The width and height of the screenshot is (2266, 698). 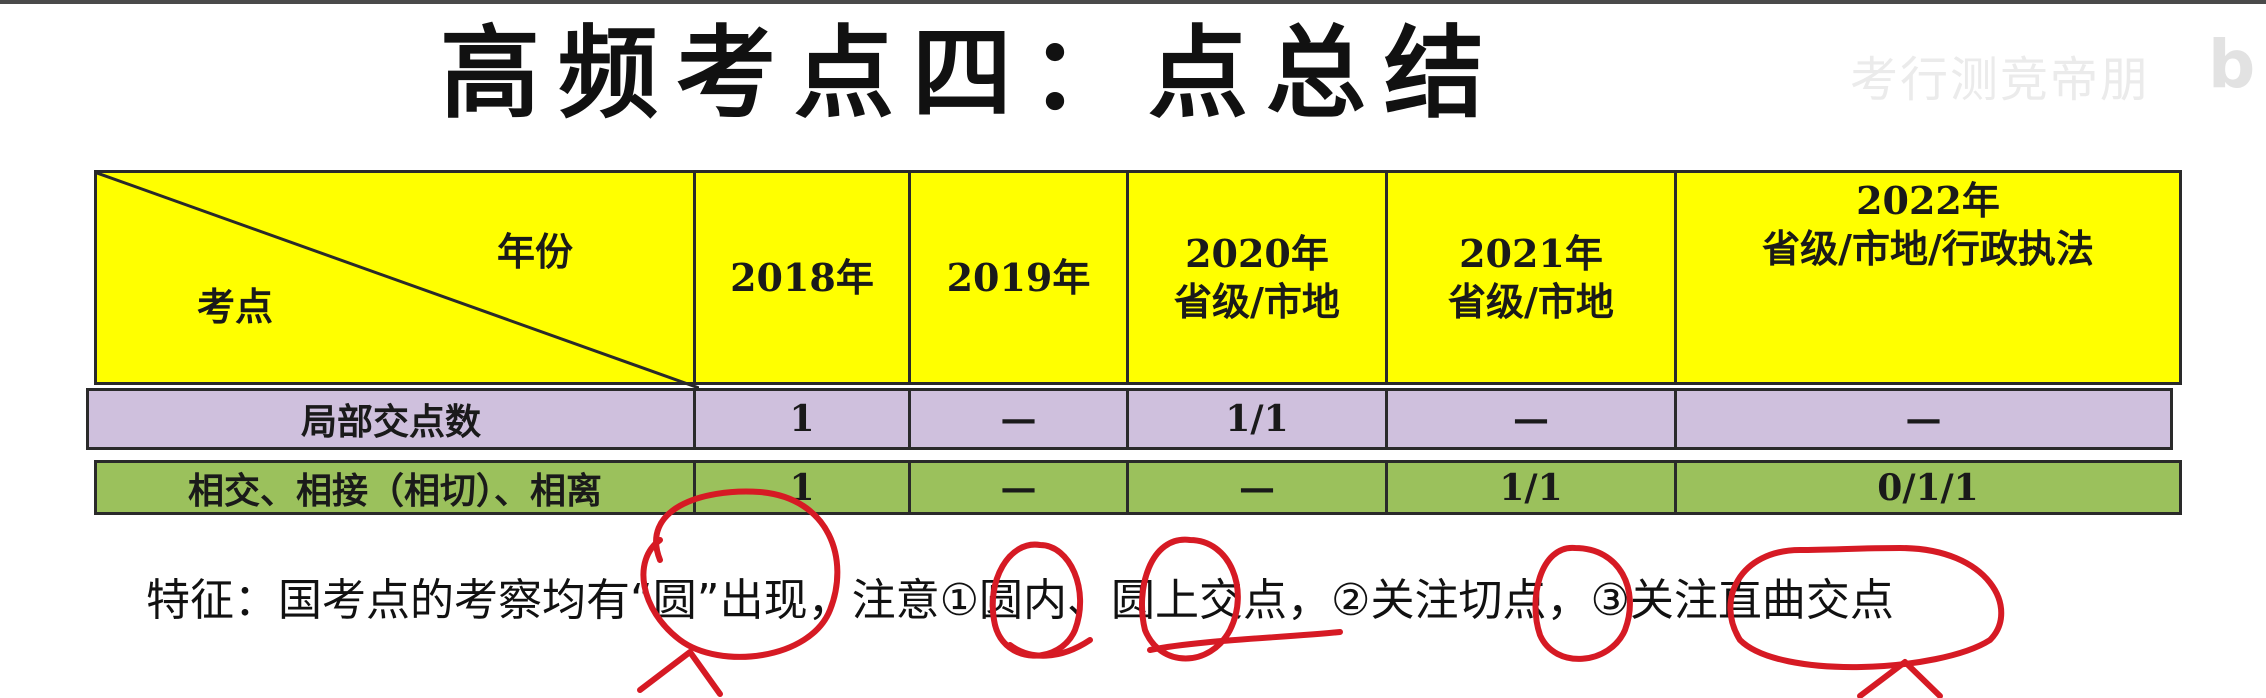 What do you see at coordinates (1928, 200) in the screenshot?
I see `header-col-2022-line1: 2022年` at bounding box center [1928, 200].